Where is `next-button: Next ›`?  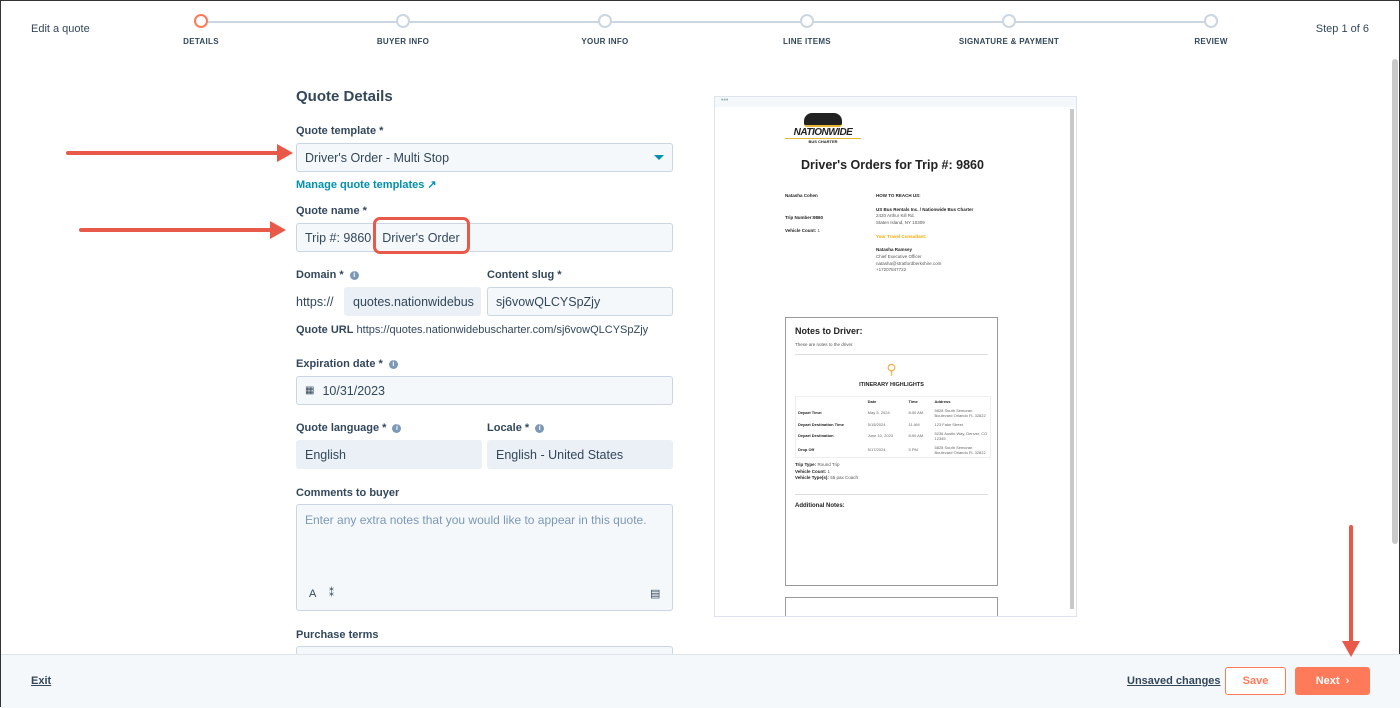 next-button: Next › is located at coordinates (1332, 681).